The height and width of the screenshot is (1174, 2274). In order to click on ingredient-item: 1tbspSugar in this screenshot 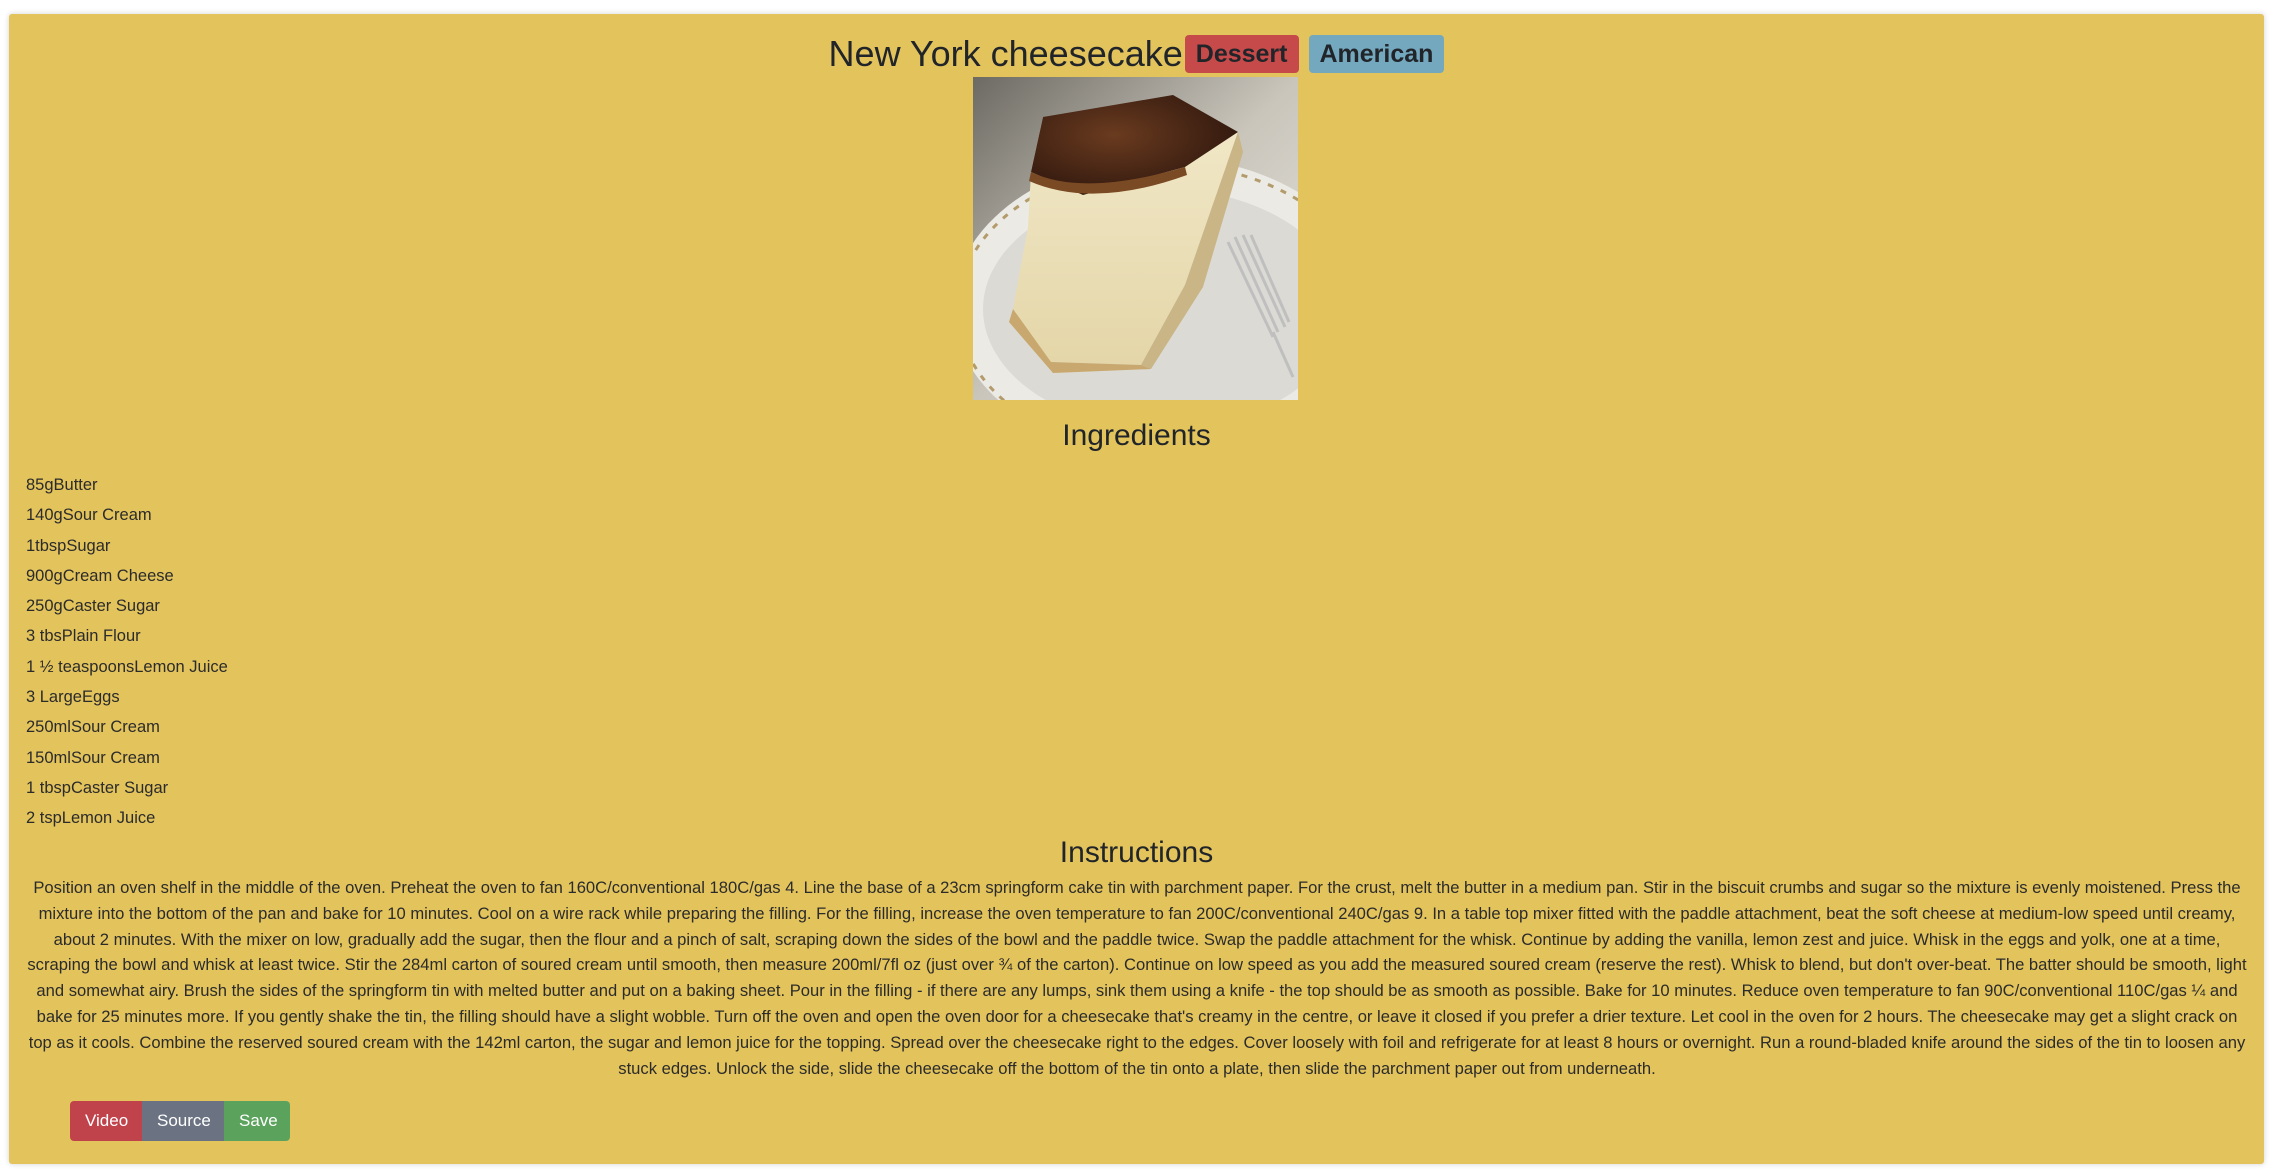, I will do `click(68, 545)`.